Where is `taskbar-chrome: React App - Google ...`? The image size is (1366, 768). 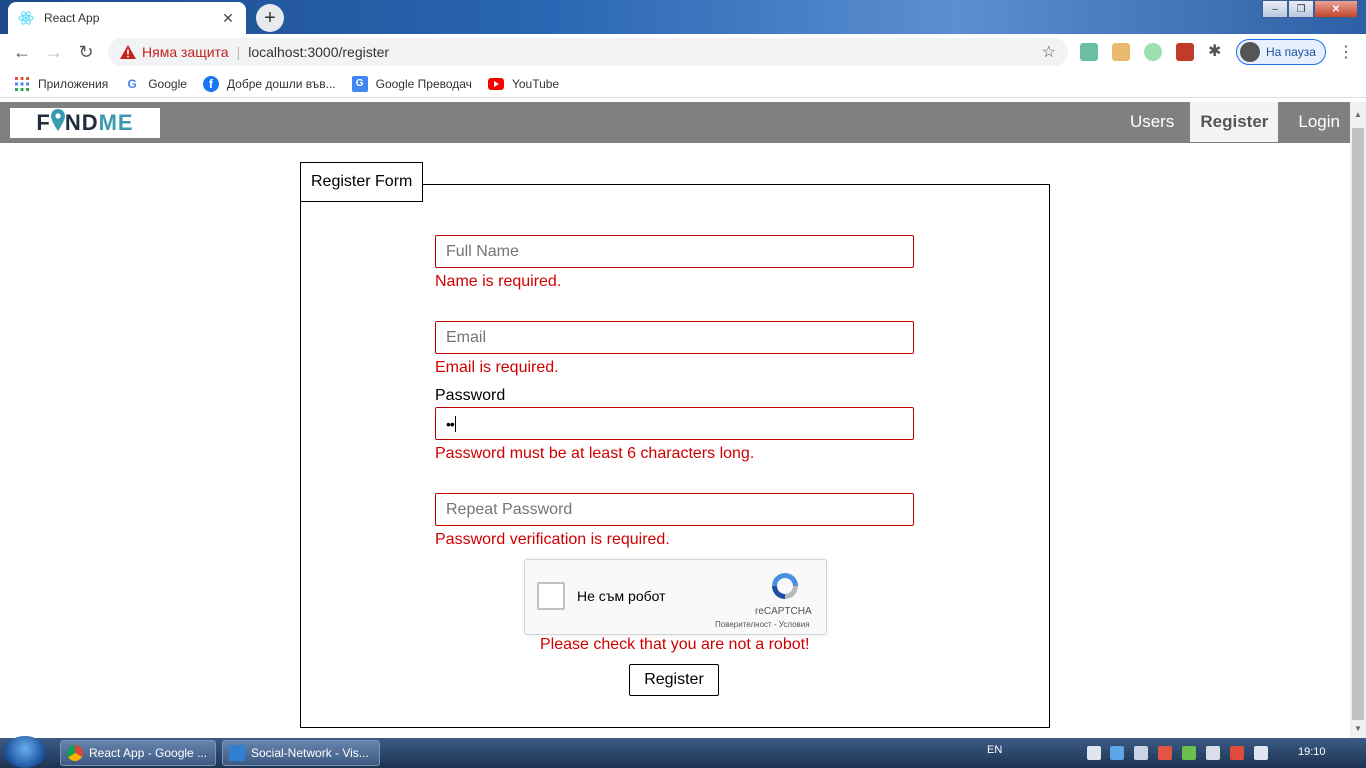
taskbar-chrome: React App - Google ... is located at coordinates (138, 753).